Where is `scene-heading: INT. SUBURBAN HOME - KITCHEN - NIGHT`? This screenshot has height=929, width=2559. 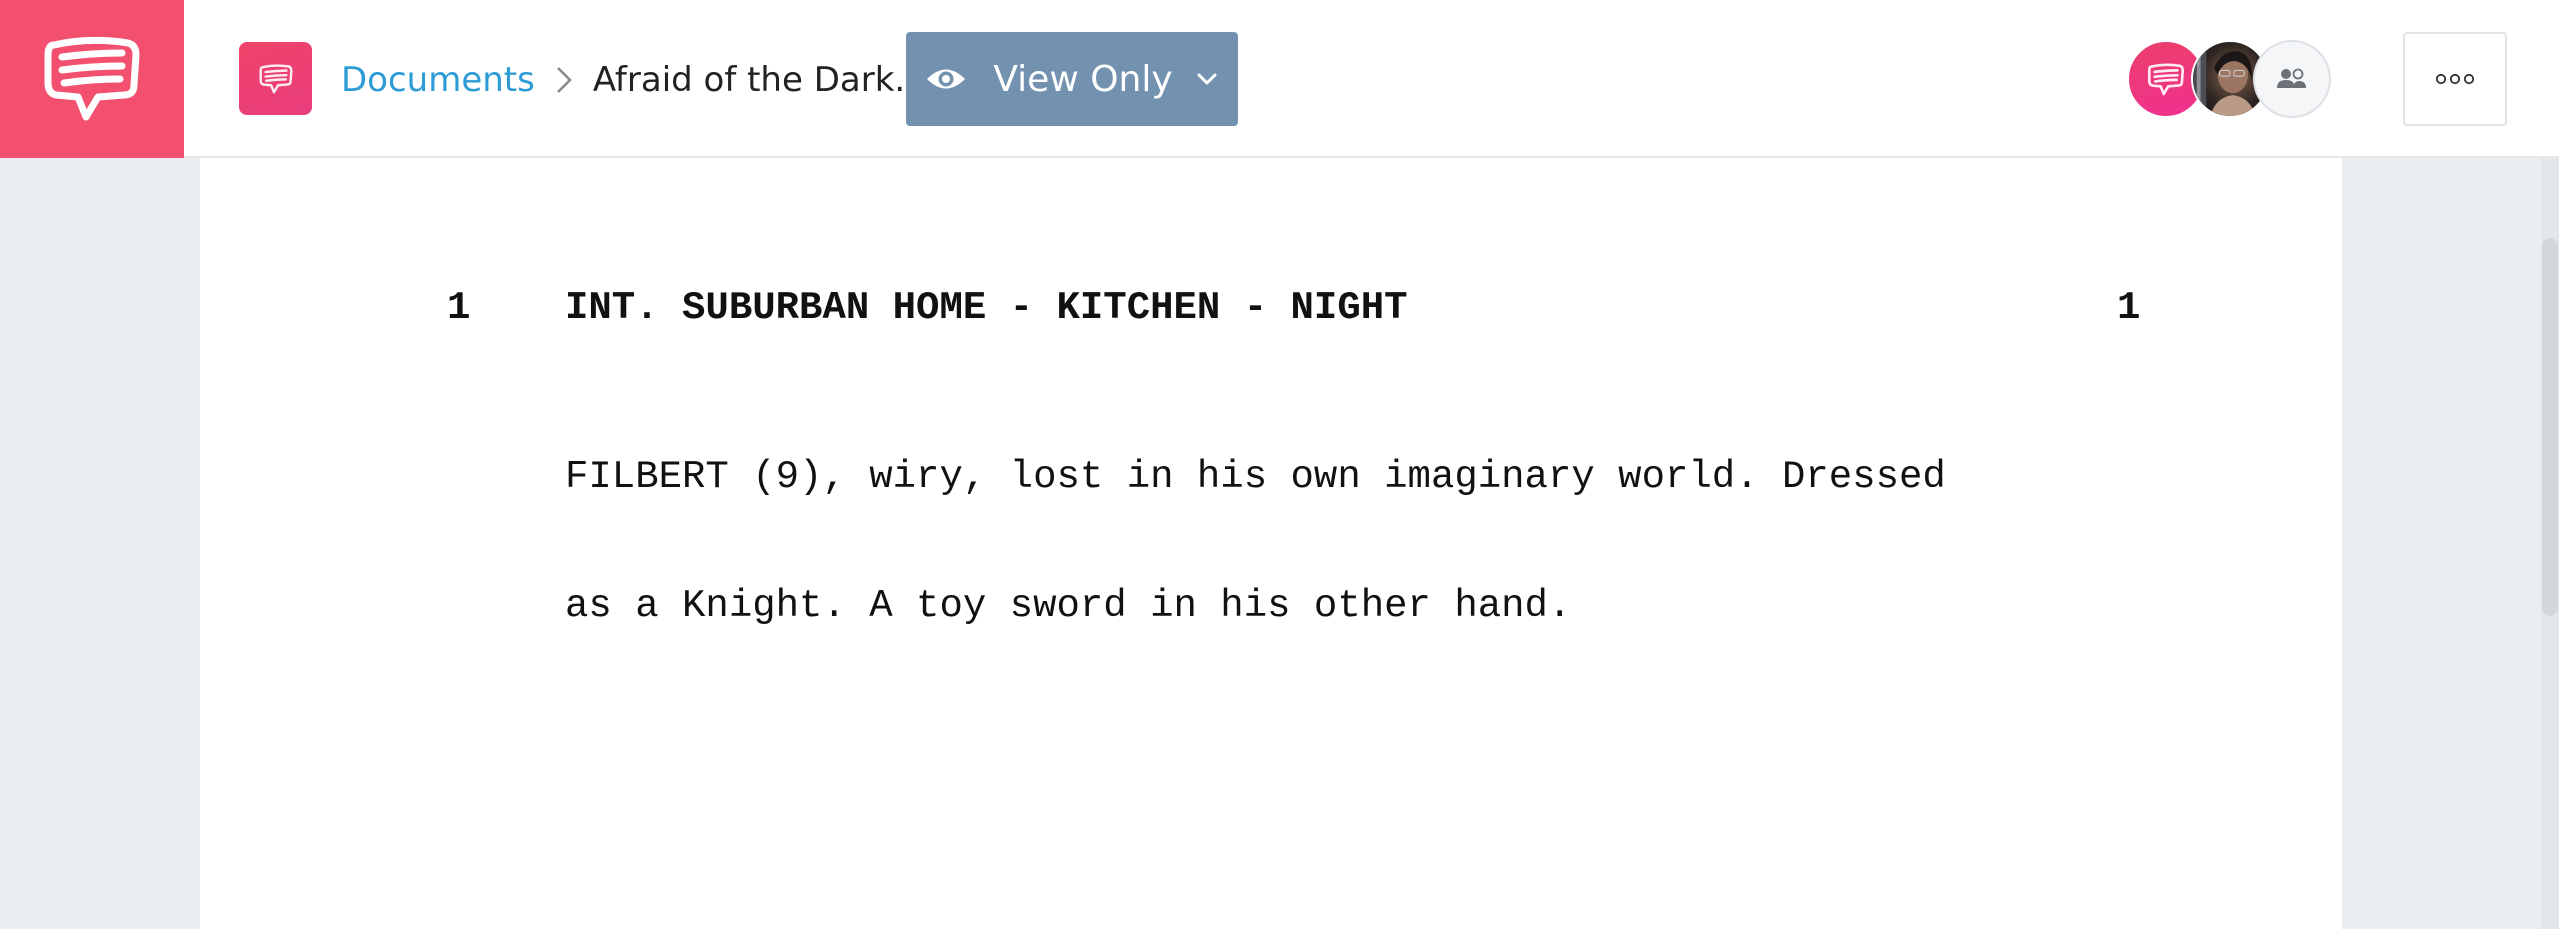 scene-heading: INT. SUBURBAN HOME - KITCHEN - NIGHT is located at coordinates (986, 308).